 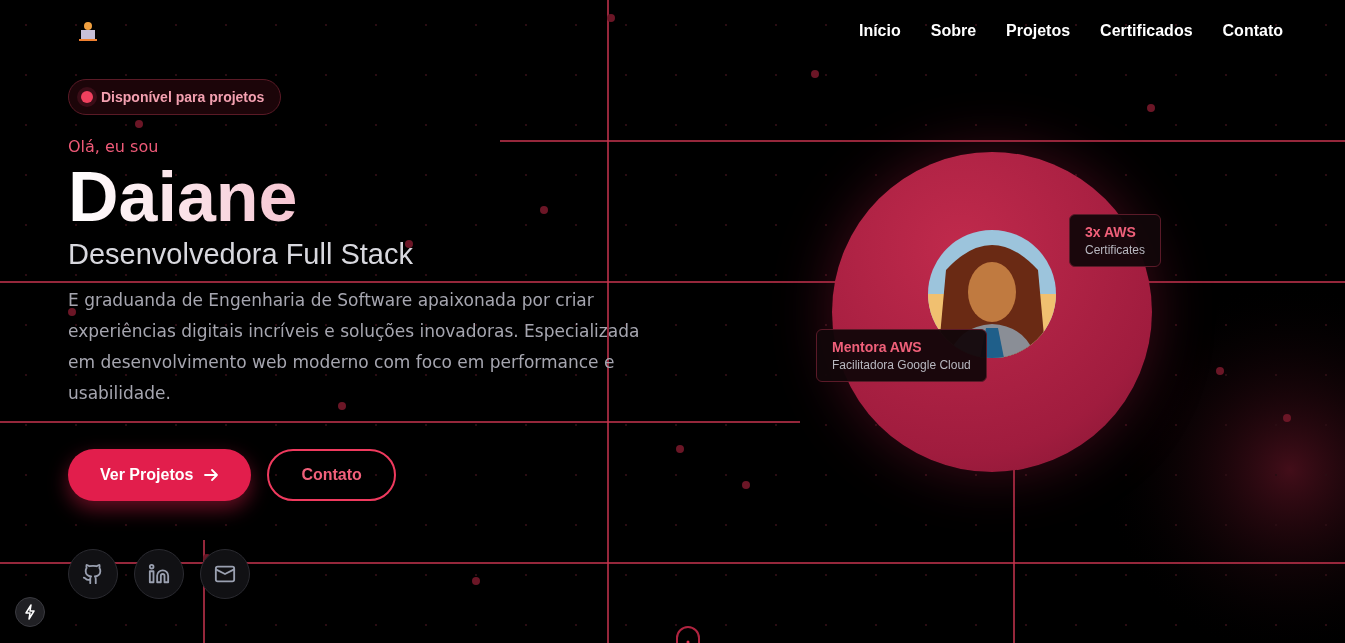 I want to click on mail-button, so click(x=225, y=574).